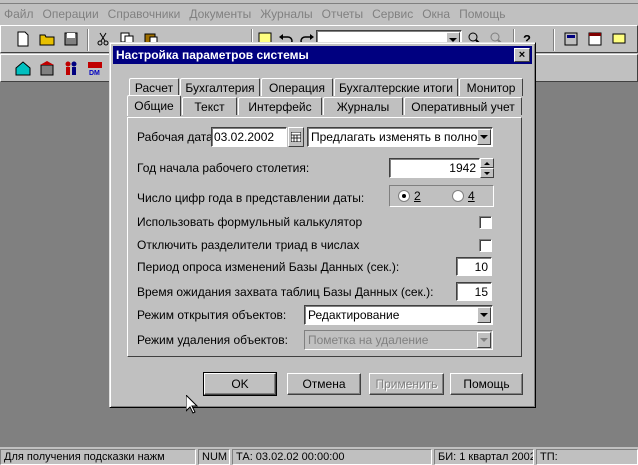  I want to click on menu-file: Файл, so click(19, 14).